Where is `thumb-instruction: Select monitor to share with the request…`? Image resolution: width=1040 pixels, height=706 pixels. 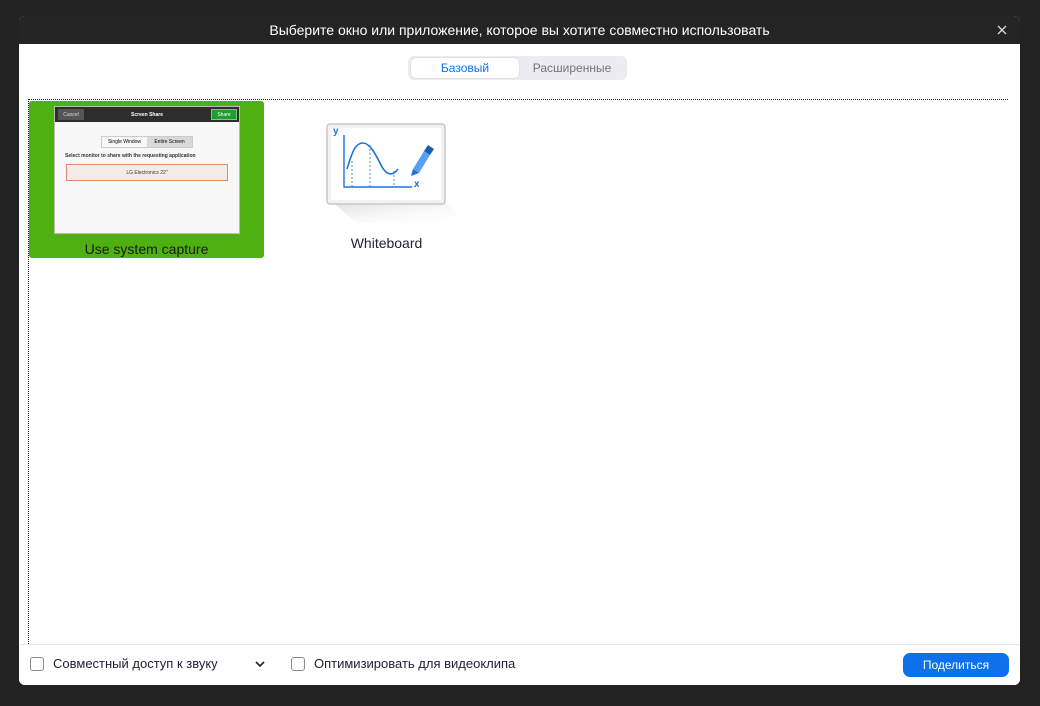
thumb-instruction: Select monitor to share with the request… is located at coordinates (130, 156).